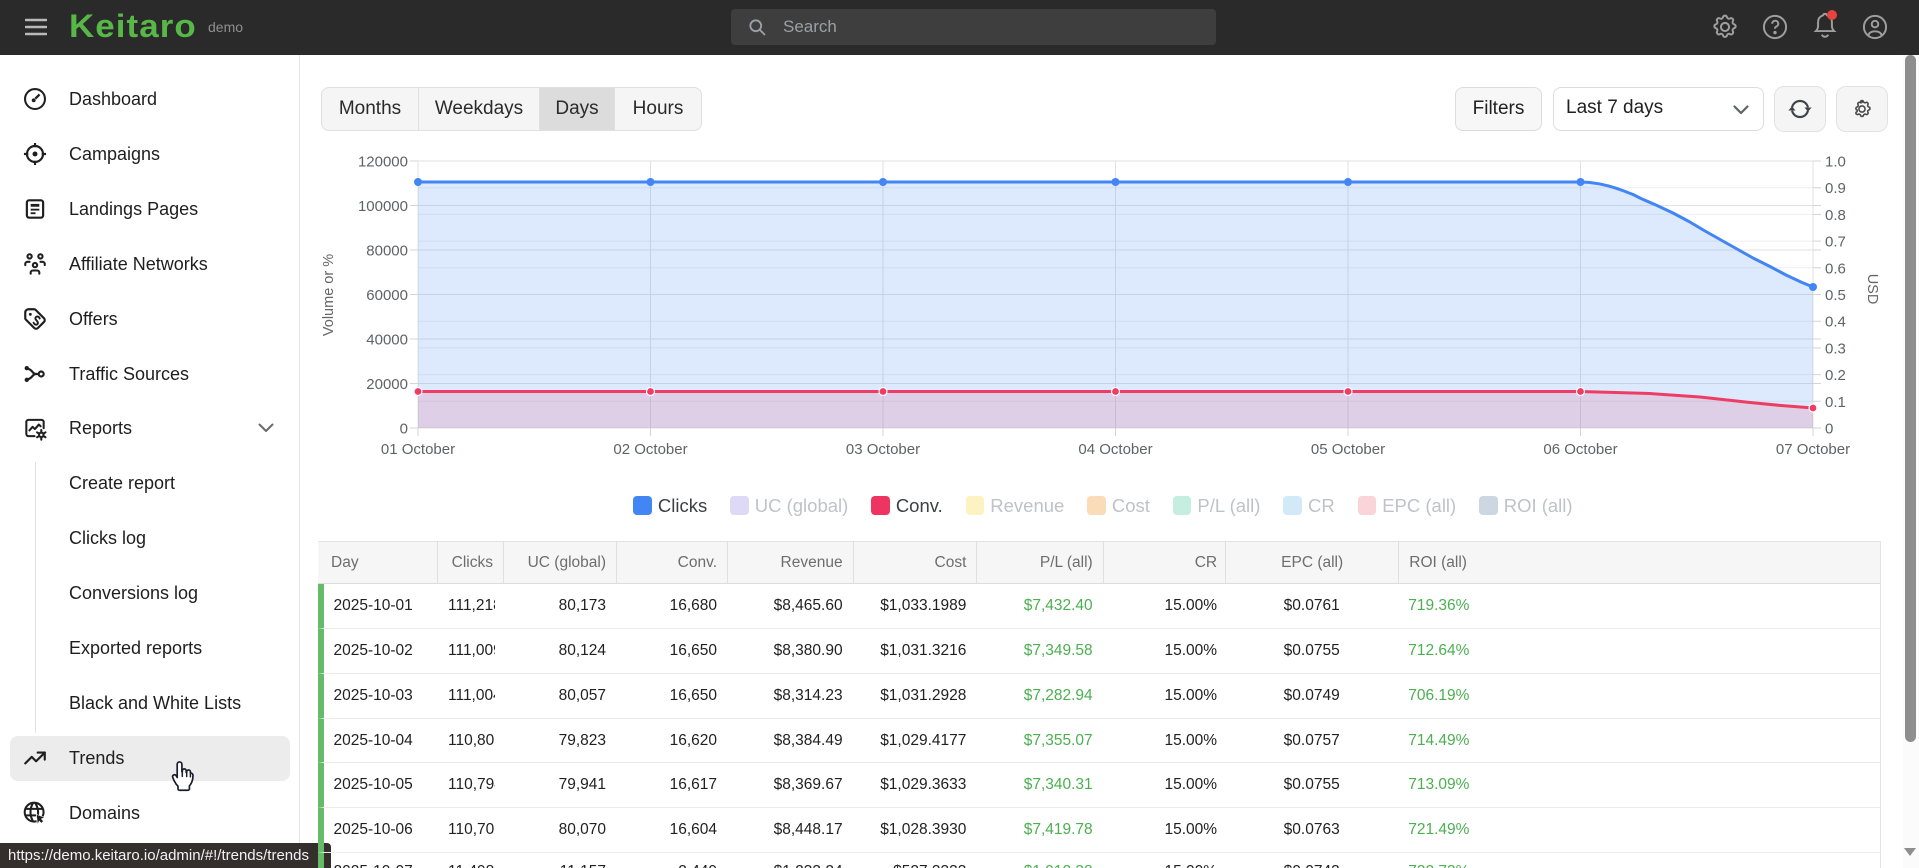 The width and height of the screenshot is (1919, 868). Describe the element at coordinates (387, 251) in the screenshot. I see `svg-text: 80000` at that location.